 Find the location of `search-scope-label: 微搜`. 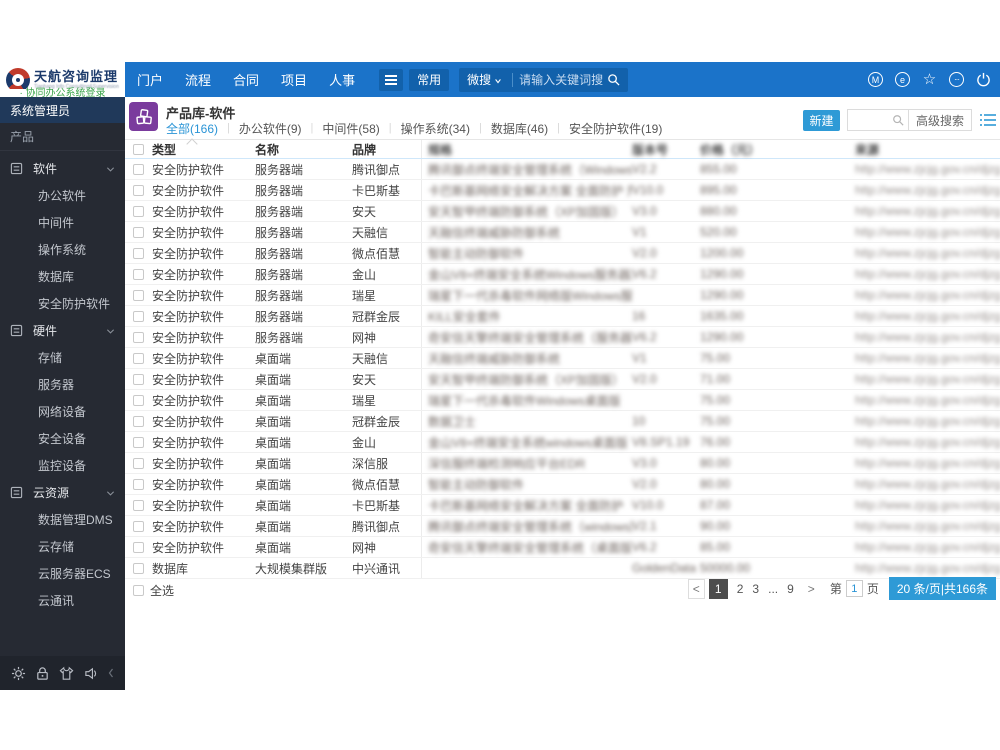

search-scope-label: 微搜 is located at coordinates (479, 79).